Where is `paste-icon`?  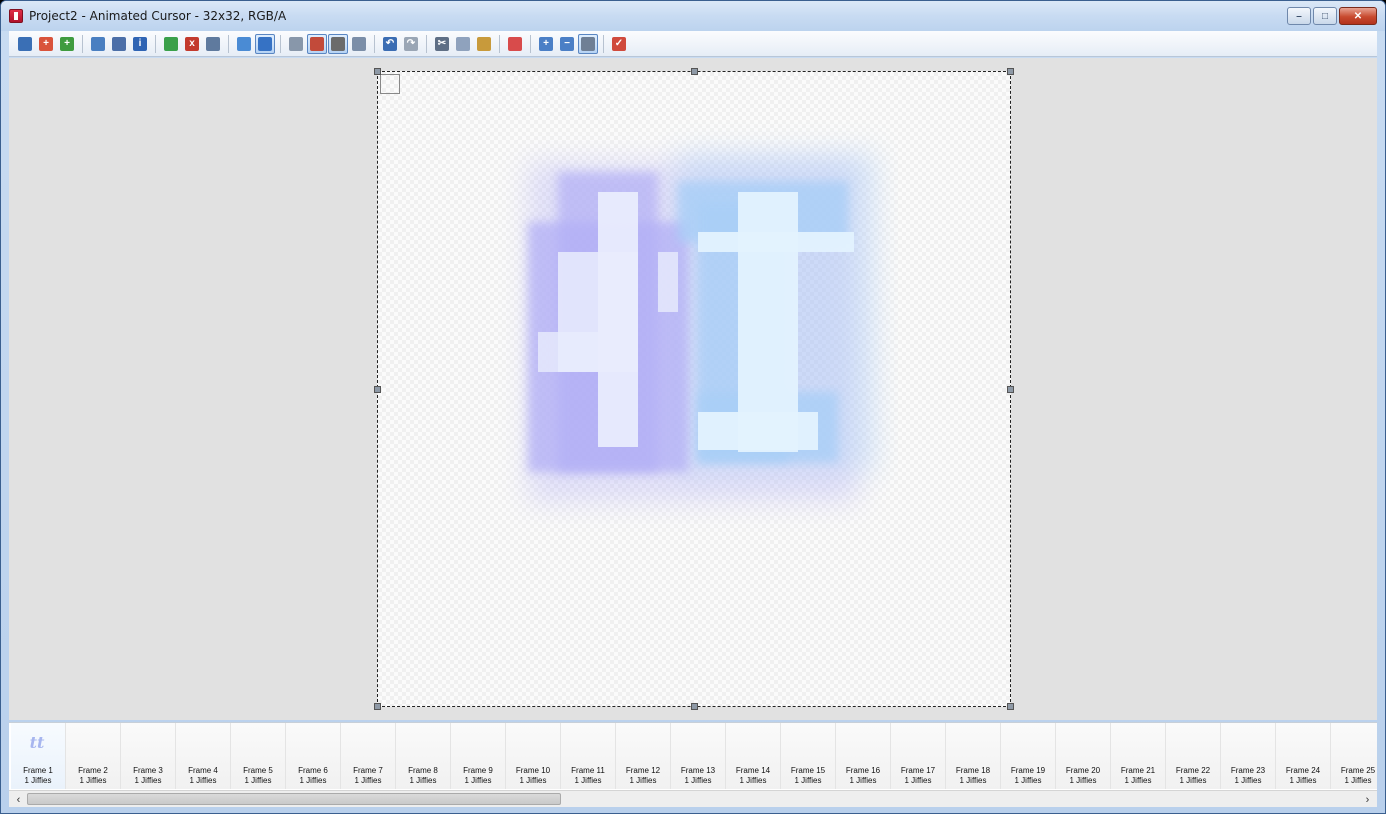 paste-icon is located at coordinates (484, 43).